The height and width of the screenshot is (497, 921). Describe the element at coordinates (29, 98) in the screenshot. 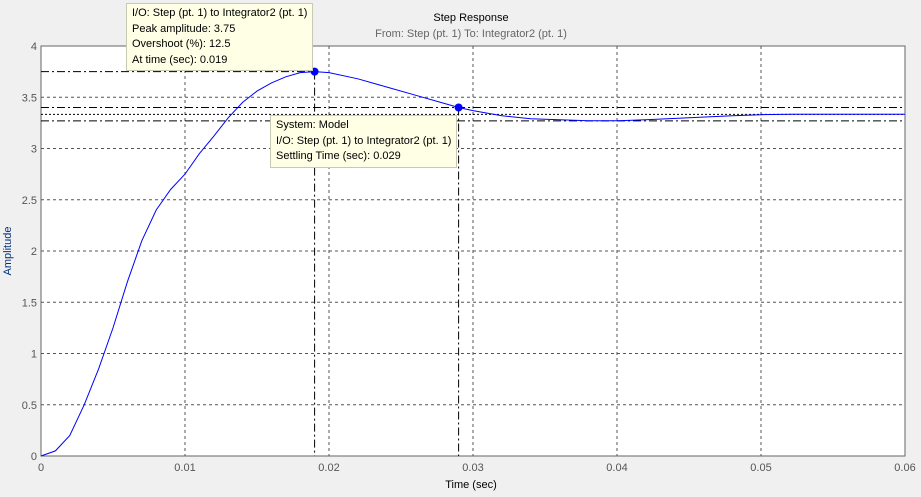

I see `y-tick-label: 3.5` at that location.